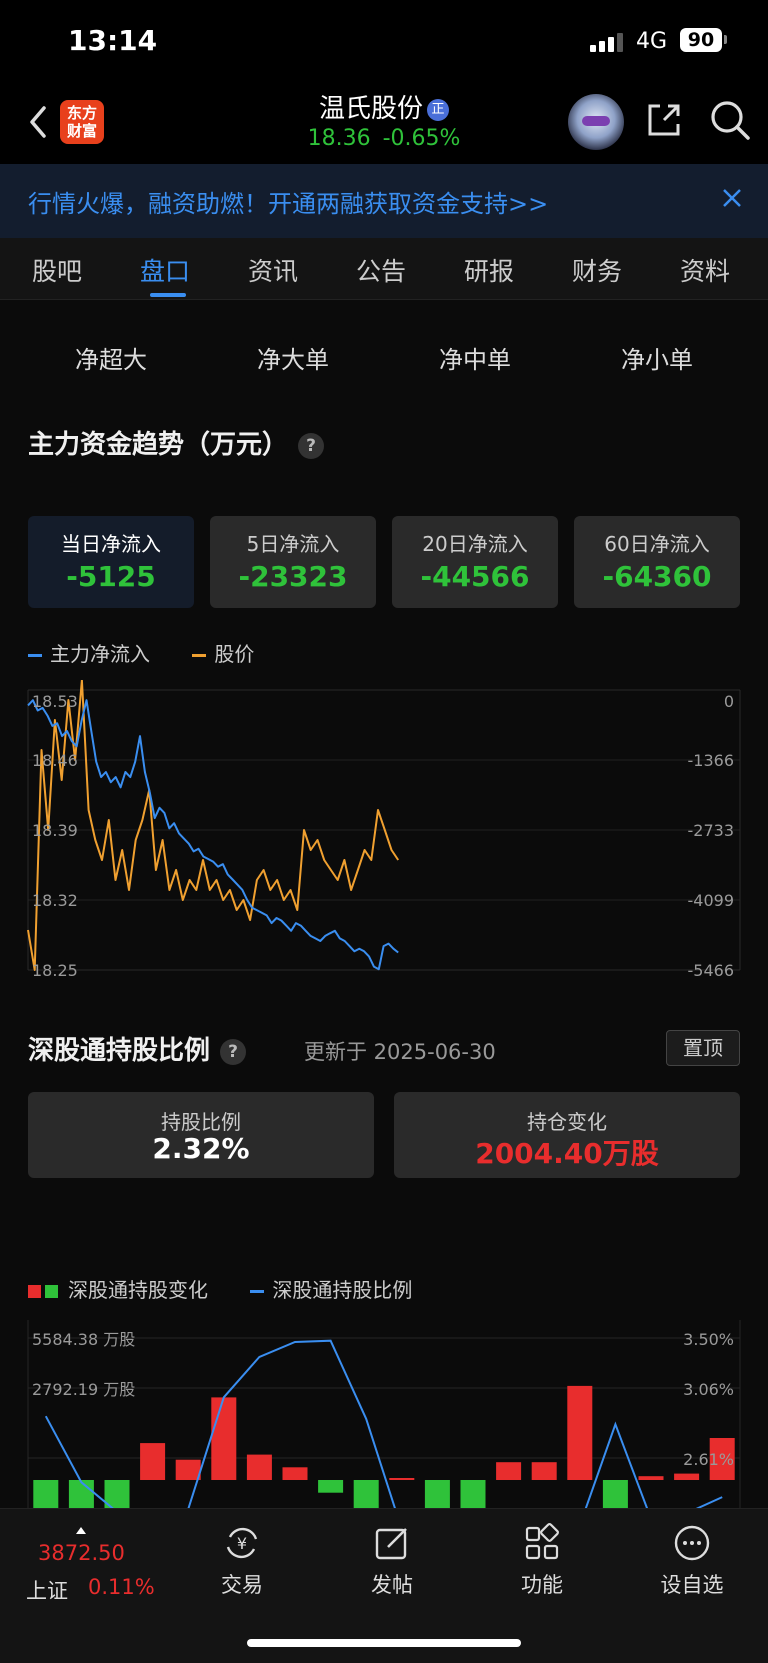 This screenshot has width=768, height=1663. What do you see at coordinates (732, 198) in the screenshot?
I see `close-icon` at bounding box center [732, 198].